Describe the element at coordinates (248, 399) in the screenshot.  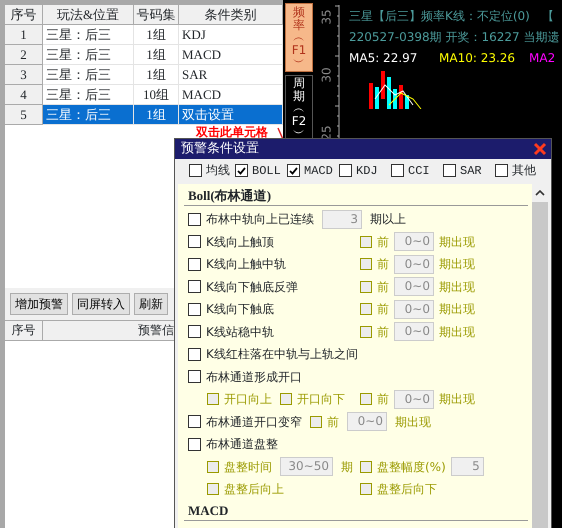
I see `checkbox-label: 开口向上` at that location.